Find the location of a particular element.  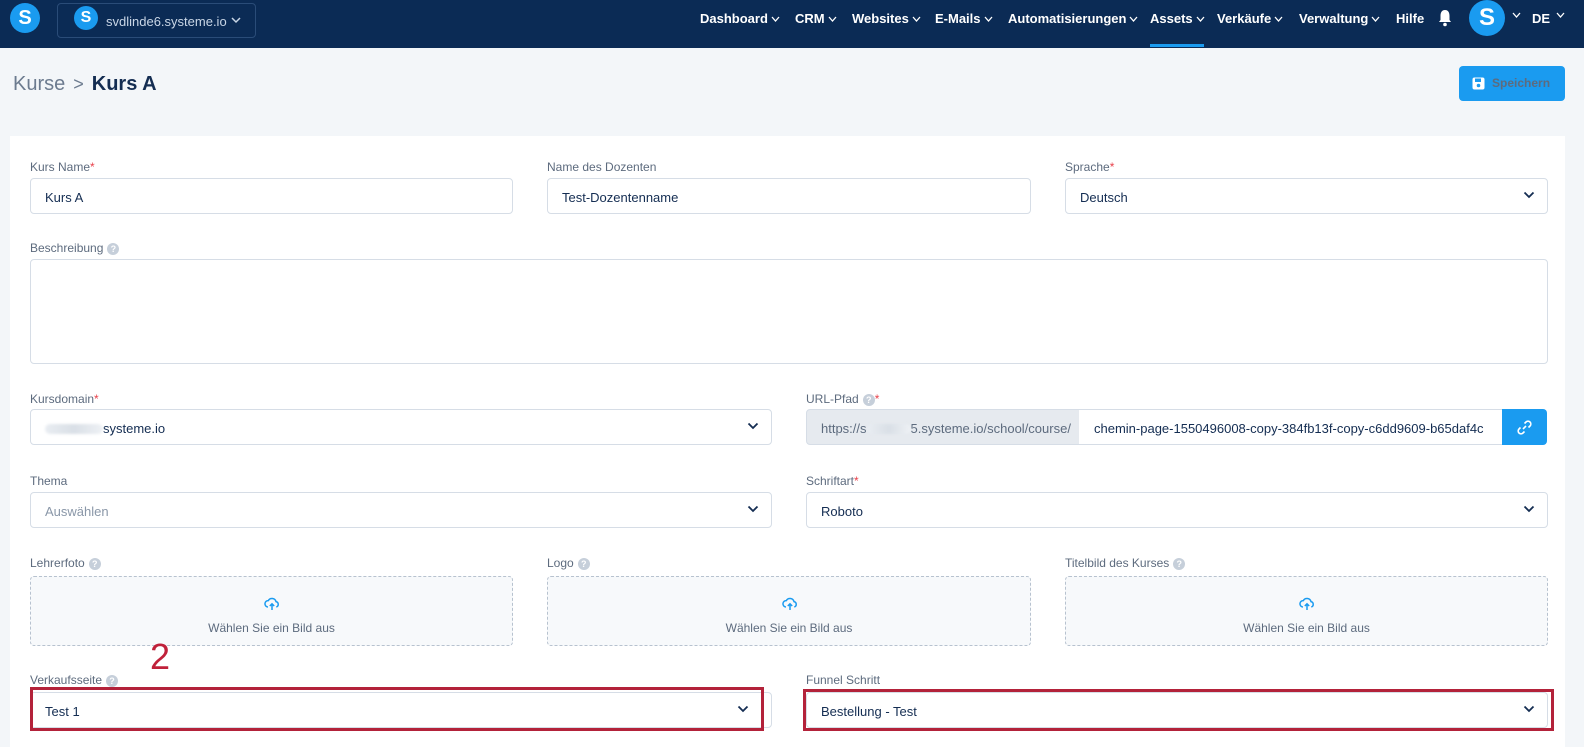

cover-upload: Wählen Sie ein Bild aus is located at coordinates (1306, 611).